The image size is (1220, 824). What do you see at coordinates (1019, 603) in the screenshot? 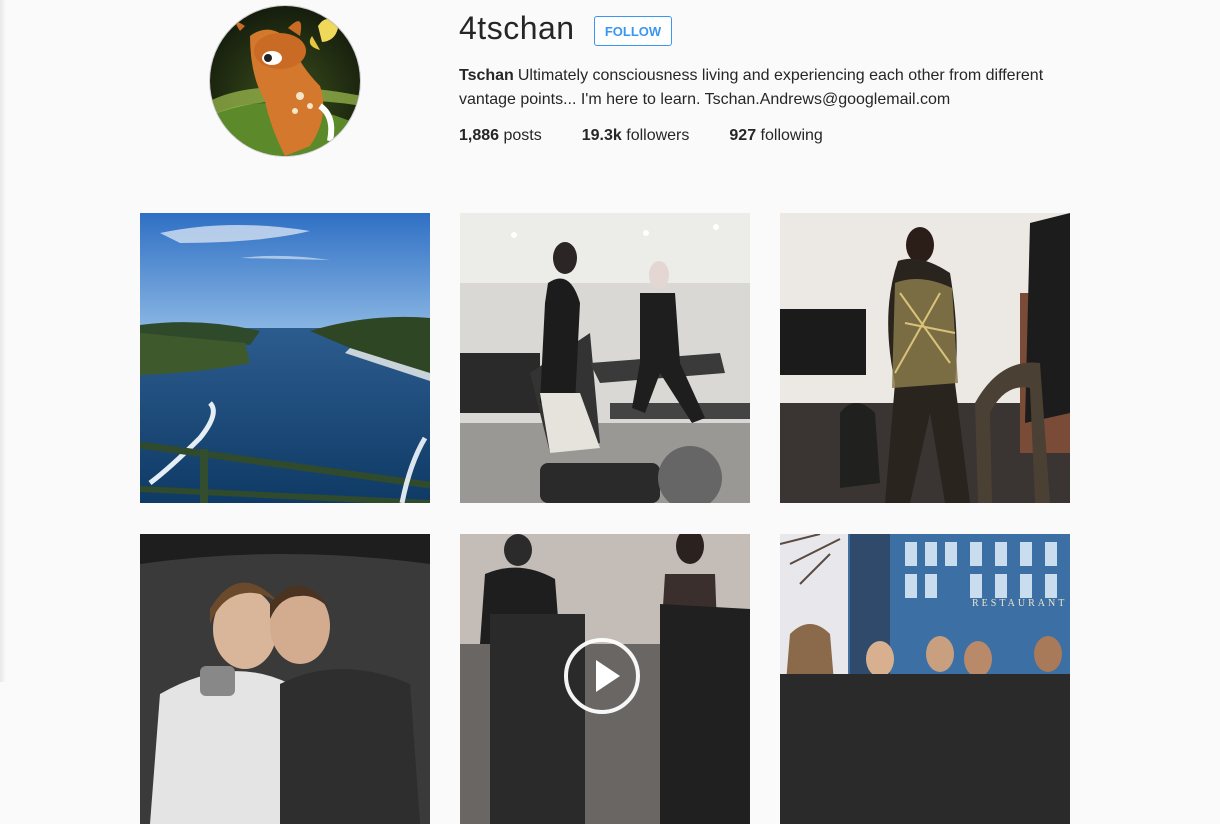
I see `restaurant-sign: RESTAURANT` at bounding box center [1019, 603].